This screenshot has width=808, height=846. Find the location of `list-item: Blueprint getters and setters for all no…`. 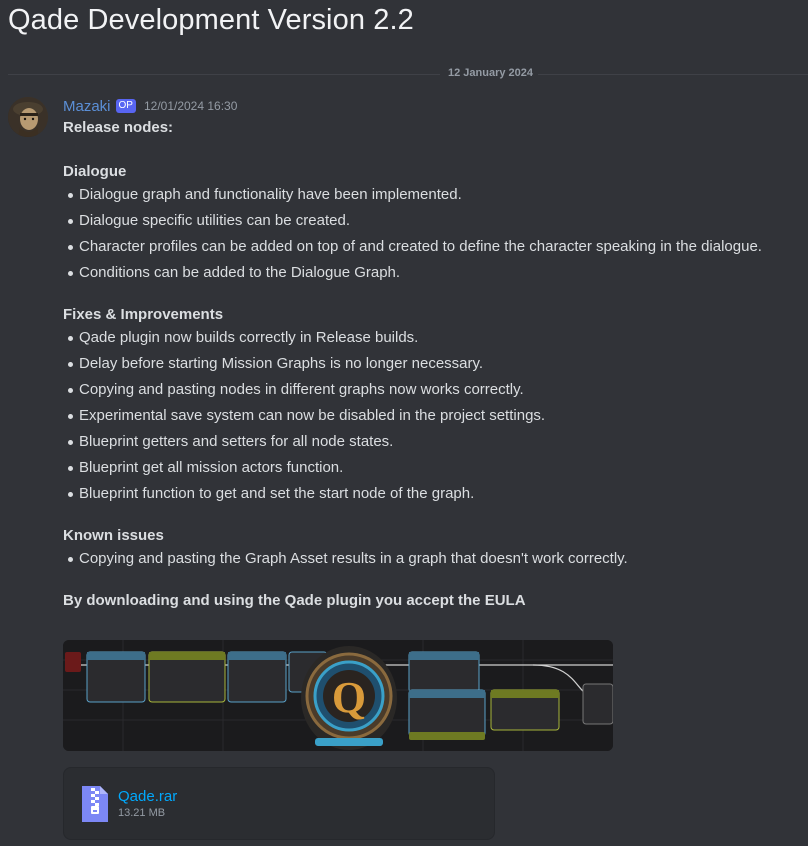

list-item: Blueprint getters and setters for all no… is located at coordinates (433, 442).